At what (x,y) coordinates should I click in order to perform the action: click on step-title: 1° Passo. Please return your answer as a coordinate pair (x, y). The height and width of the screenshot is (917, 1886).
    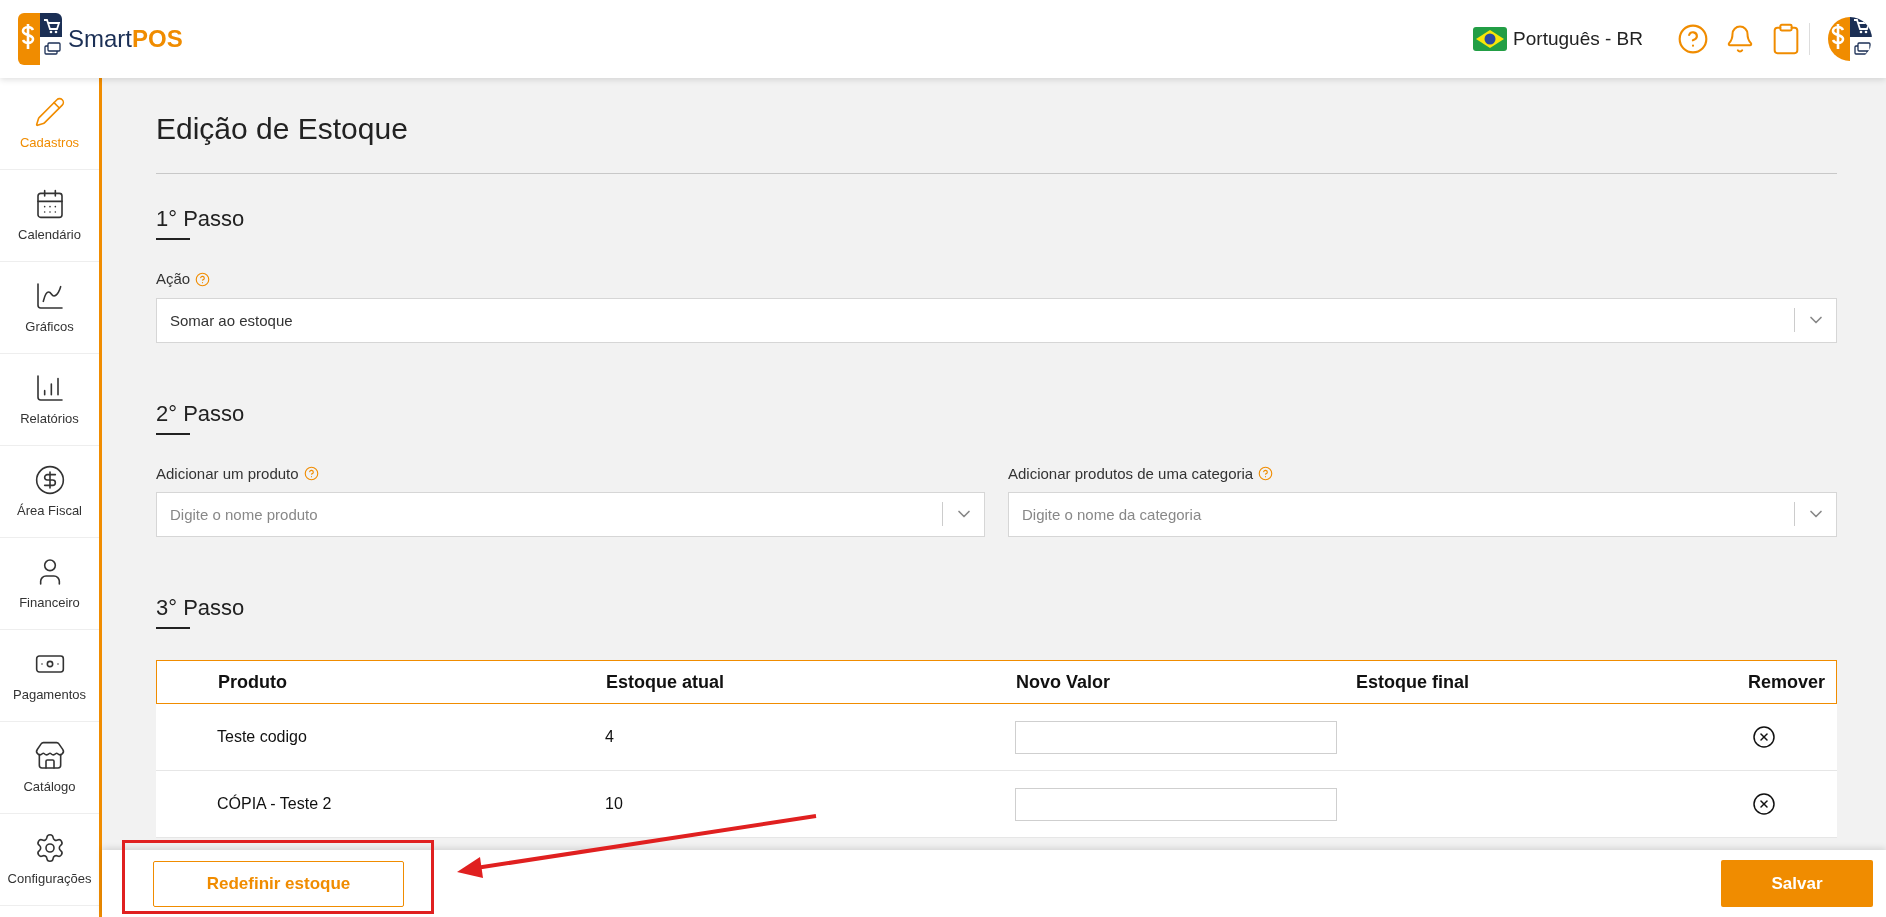
    Looking at the image, I should click on (201, 219).